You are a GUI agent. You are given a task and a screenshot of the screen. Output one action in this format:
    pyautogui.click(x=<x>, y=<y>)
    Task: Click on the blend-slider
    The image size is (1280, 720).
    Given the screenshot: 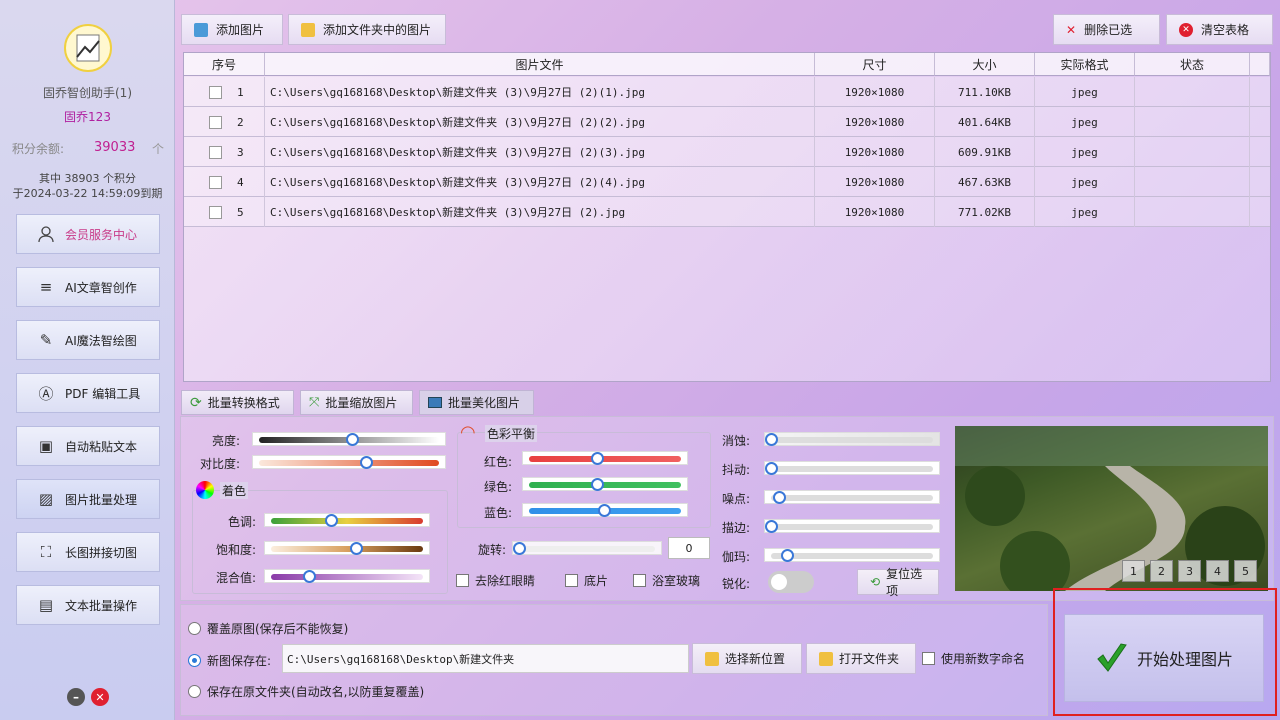 What is the action you would take?
    pyautogui.click(x=347, y=576)
    